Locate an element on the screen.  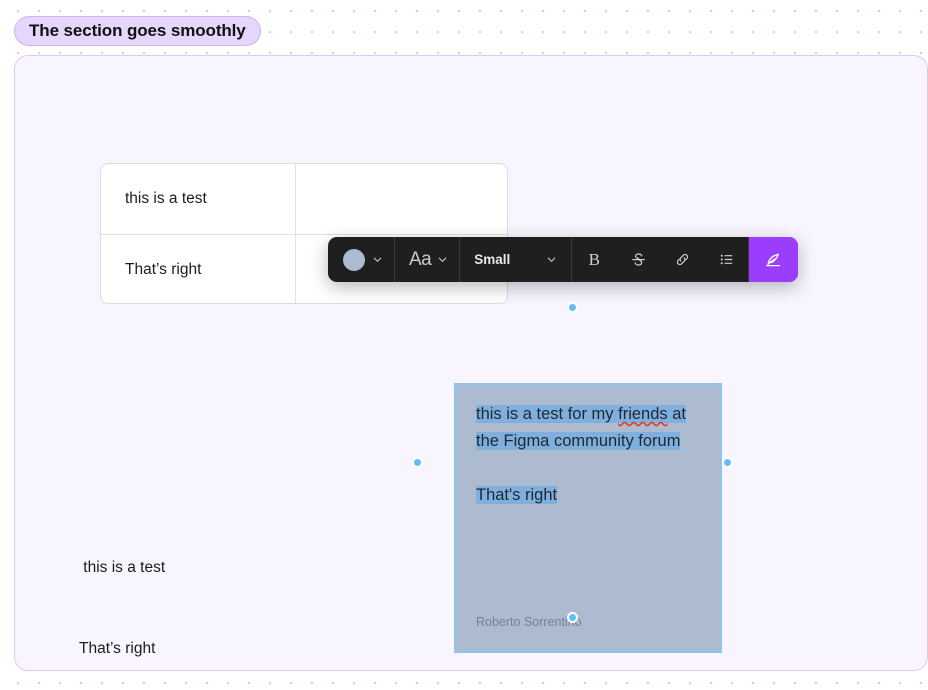
link-icon is located at coordinates (682, 259).